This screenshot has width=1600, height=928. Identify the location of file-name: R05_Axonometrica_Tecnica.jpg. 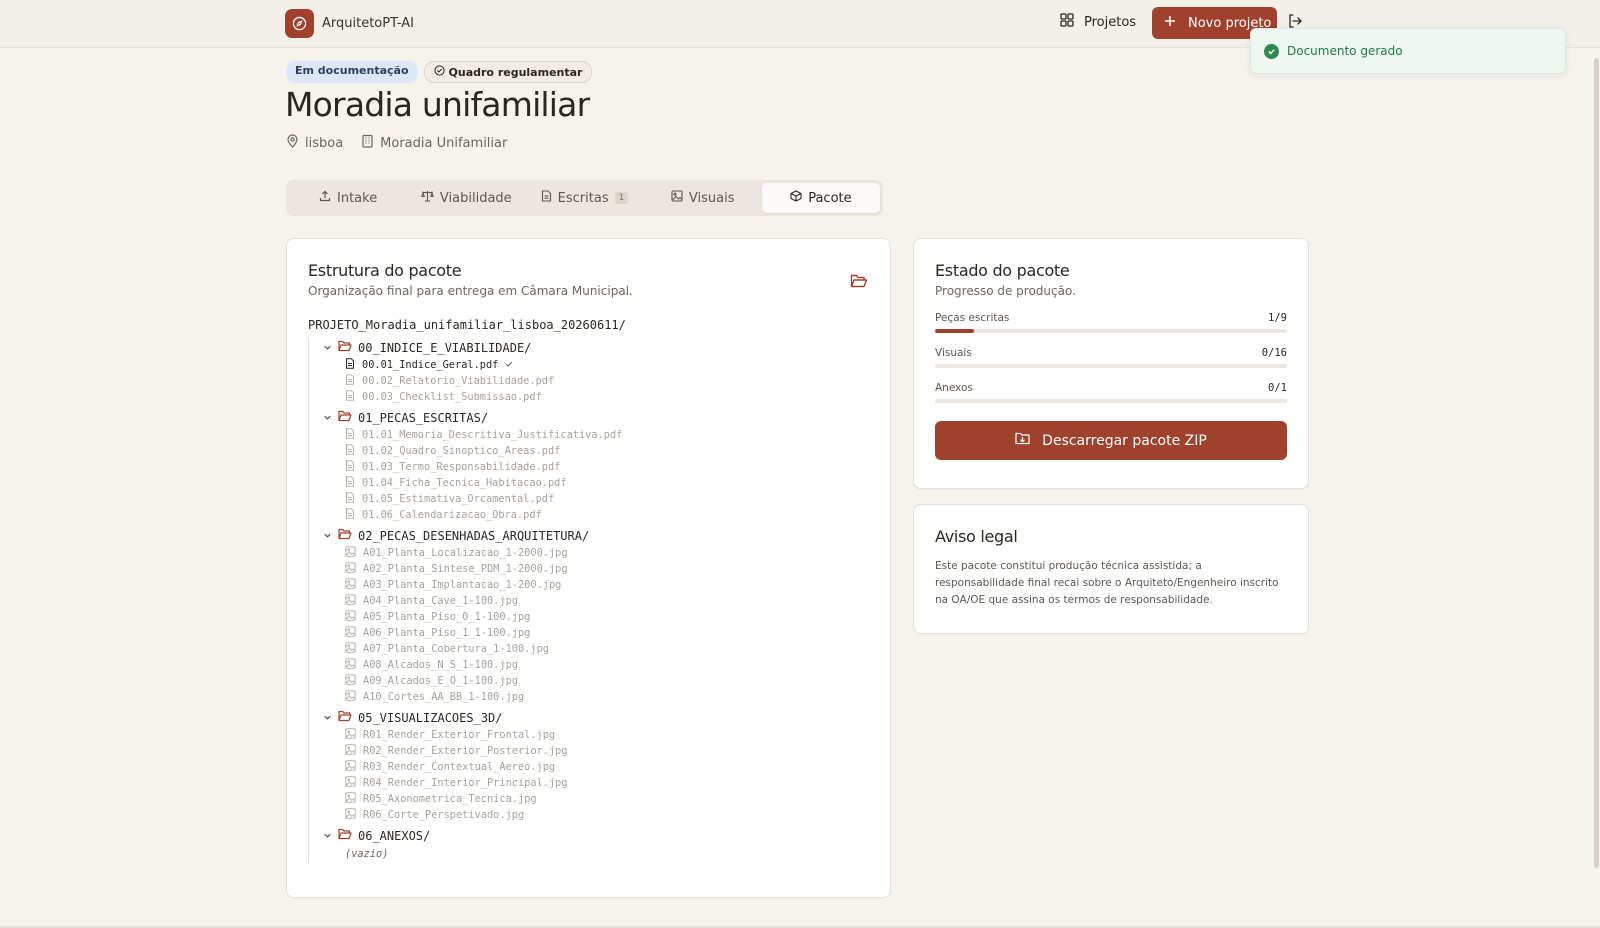
(450, 799).